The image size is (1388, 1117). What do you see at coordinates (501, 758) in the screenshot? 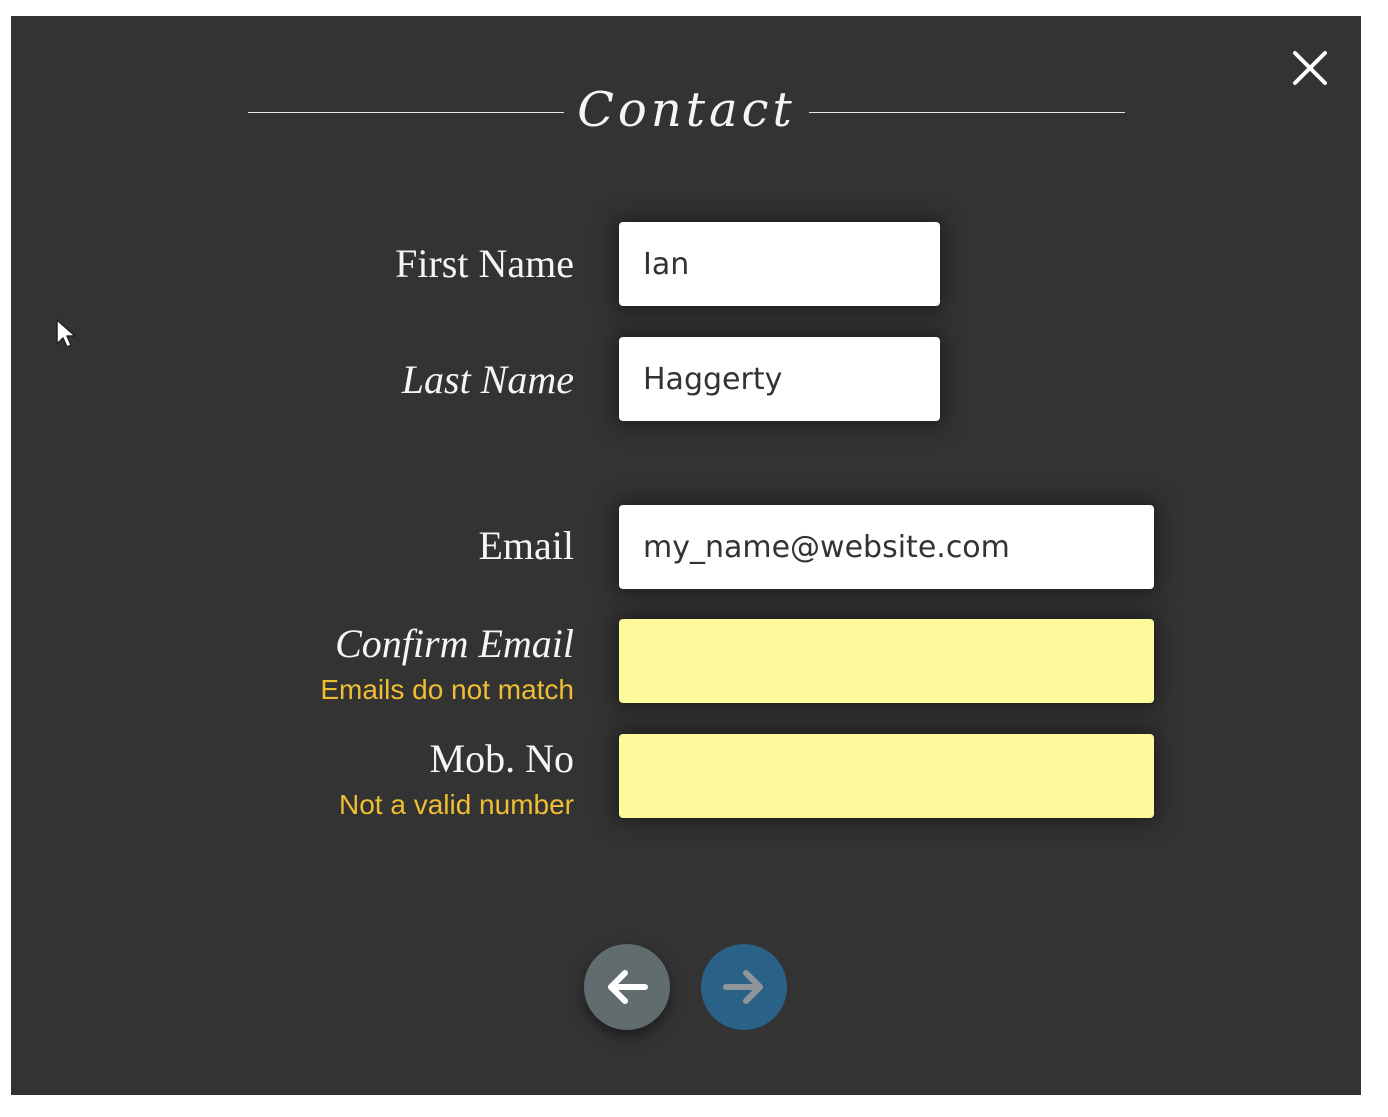
I see `mobile-label: Mob. No` at bounding box center [501, 758].